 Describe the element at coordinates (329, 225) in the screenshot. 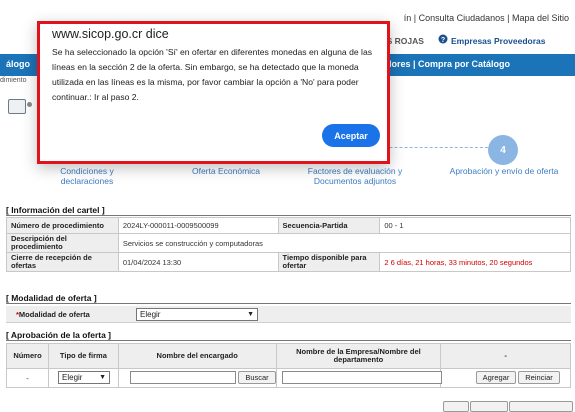

I see `secuencia-label: Secuencia-Partida` at that location.